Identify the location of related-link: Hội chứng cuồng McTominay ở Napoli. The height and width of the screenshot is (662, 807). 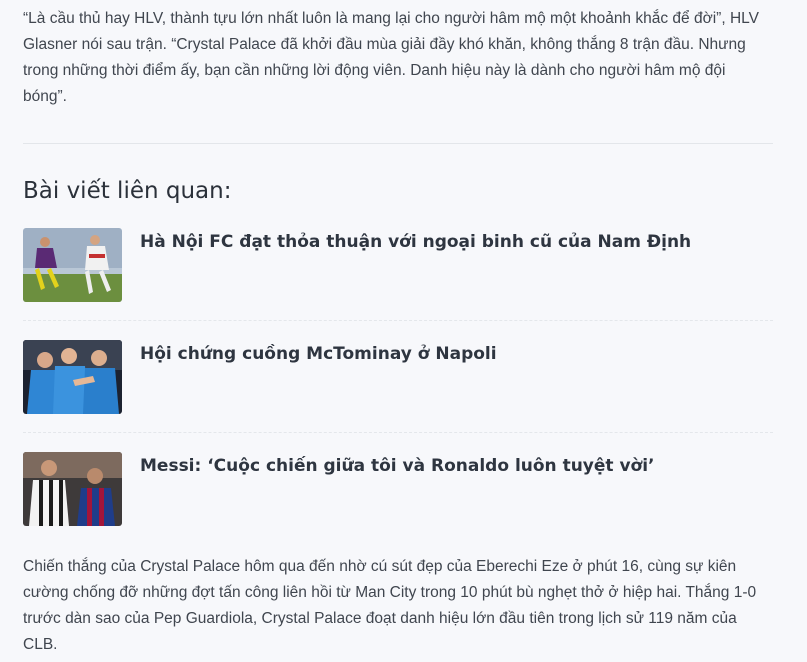
(318, 354).